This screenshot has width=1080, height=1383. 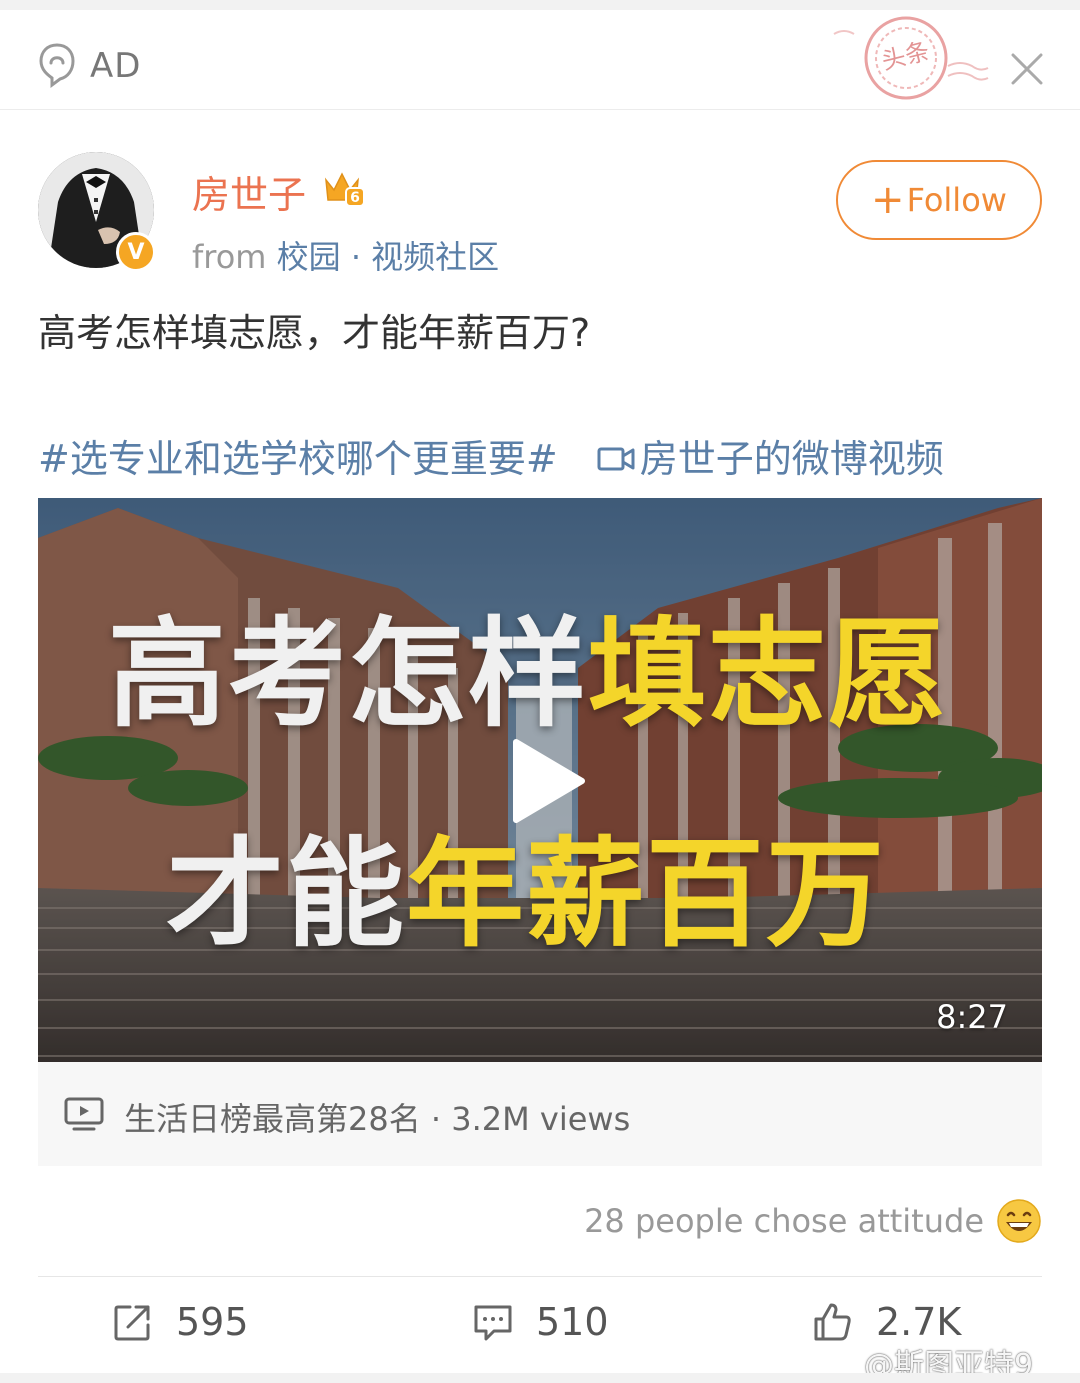 I want to click on repost-icon, so click(x=132, y=1323).